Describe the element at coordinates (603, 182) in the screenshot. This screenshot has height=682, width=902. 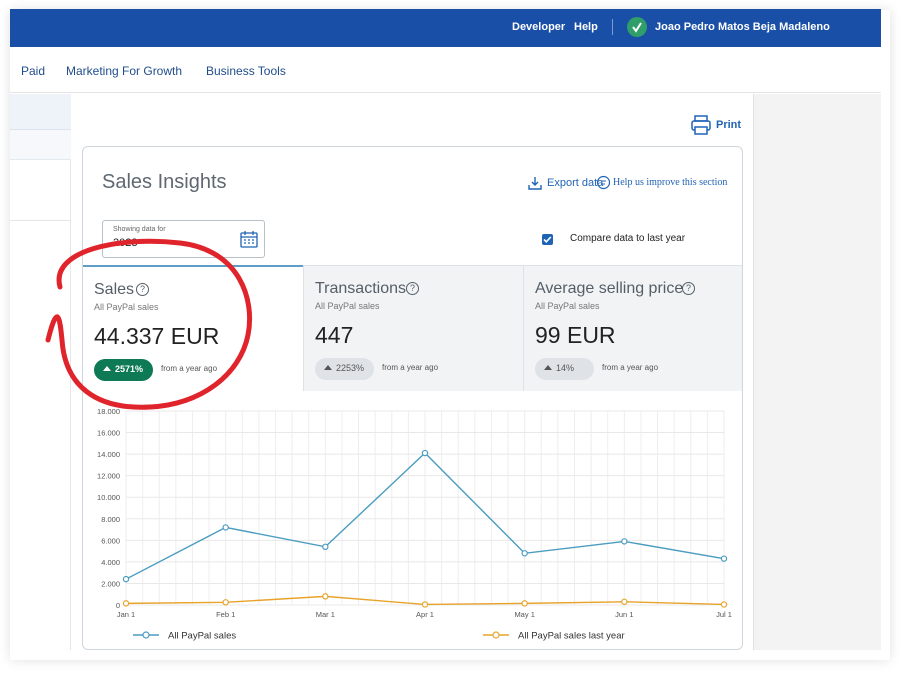
I see `feedback-icon` at that location.